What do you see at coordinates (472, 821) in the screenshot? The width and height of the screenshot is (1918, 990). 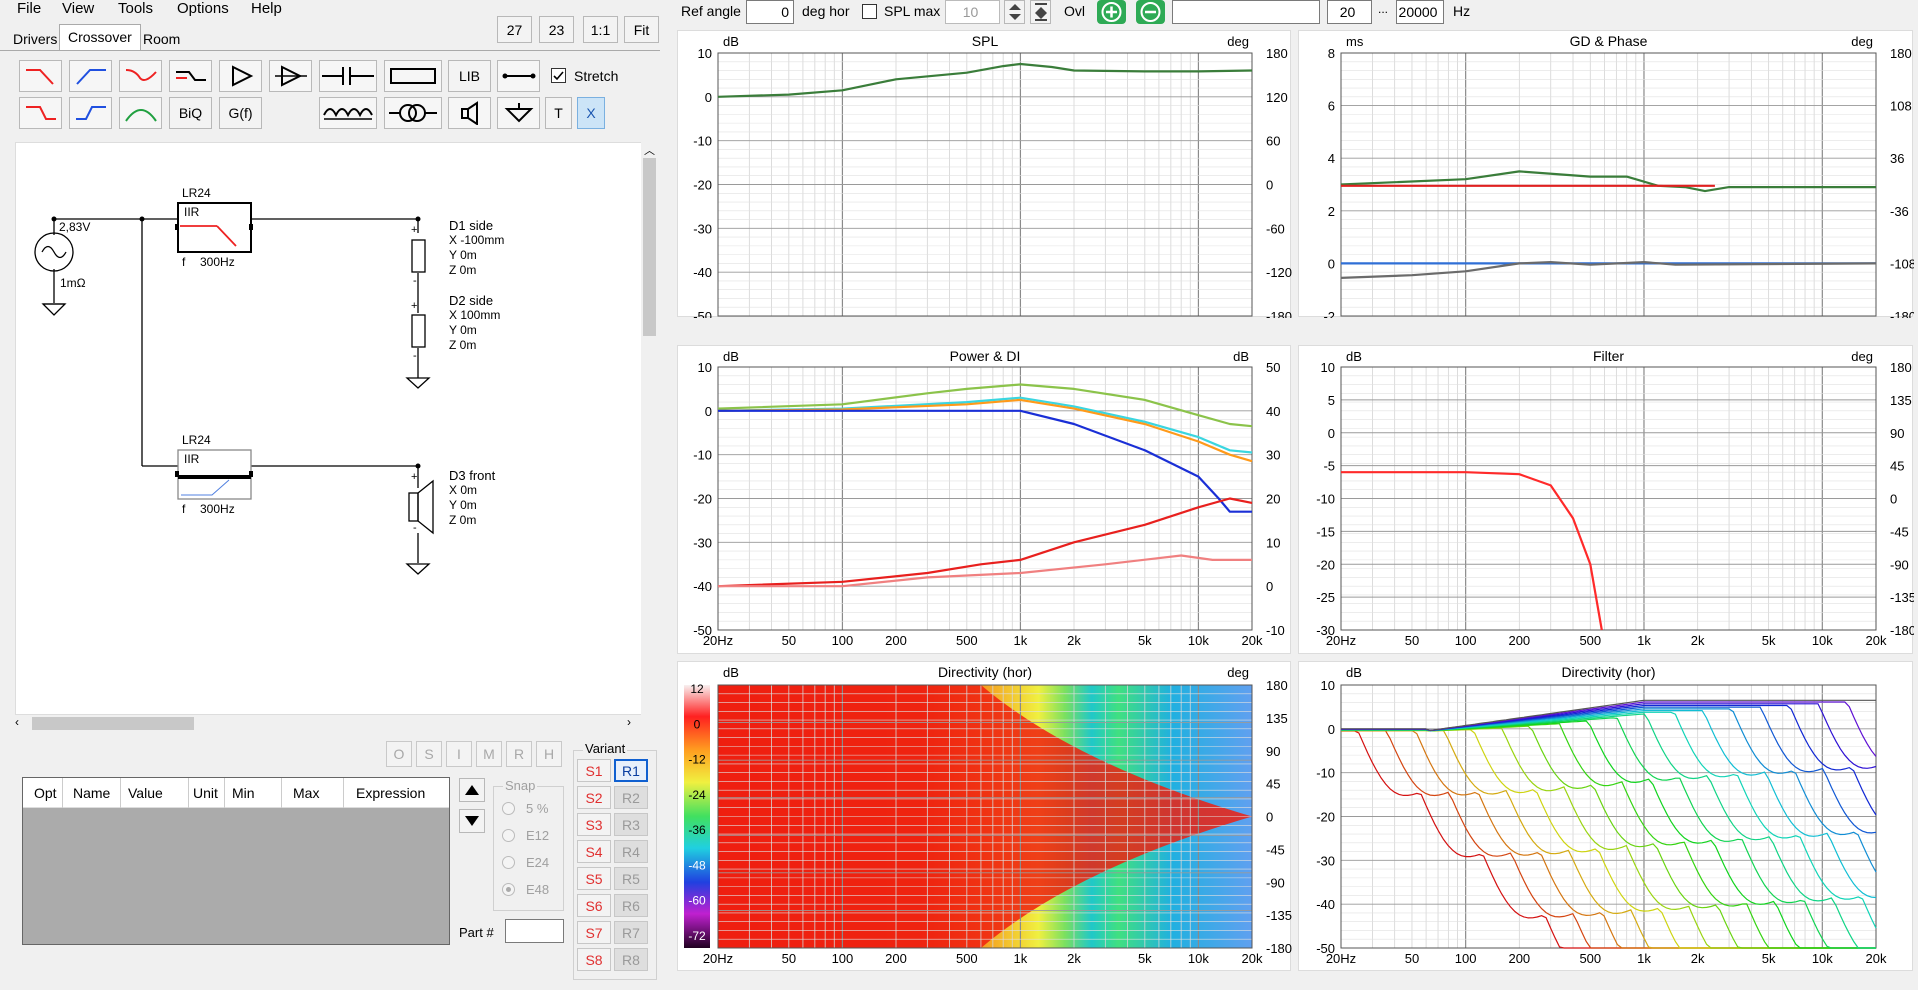 I see `move-down-button` at bounding box center [472, 821].